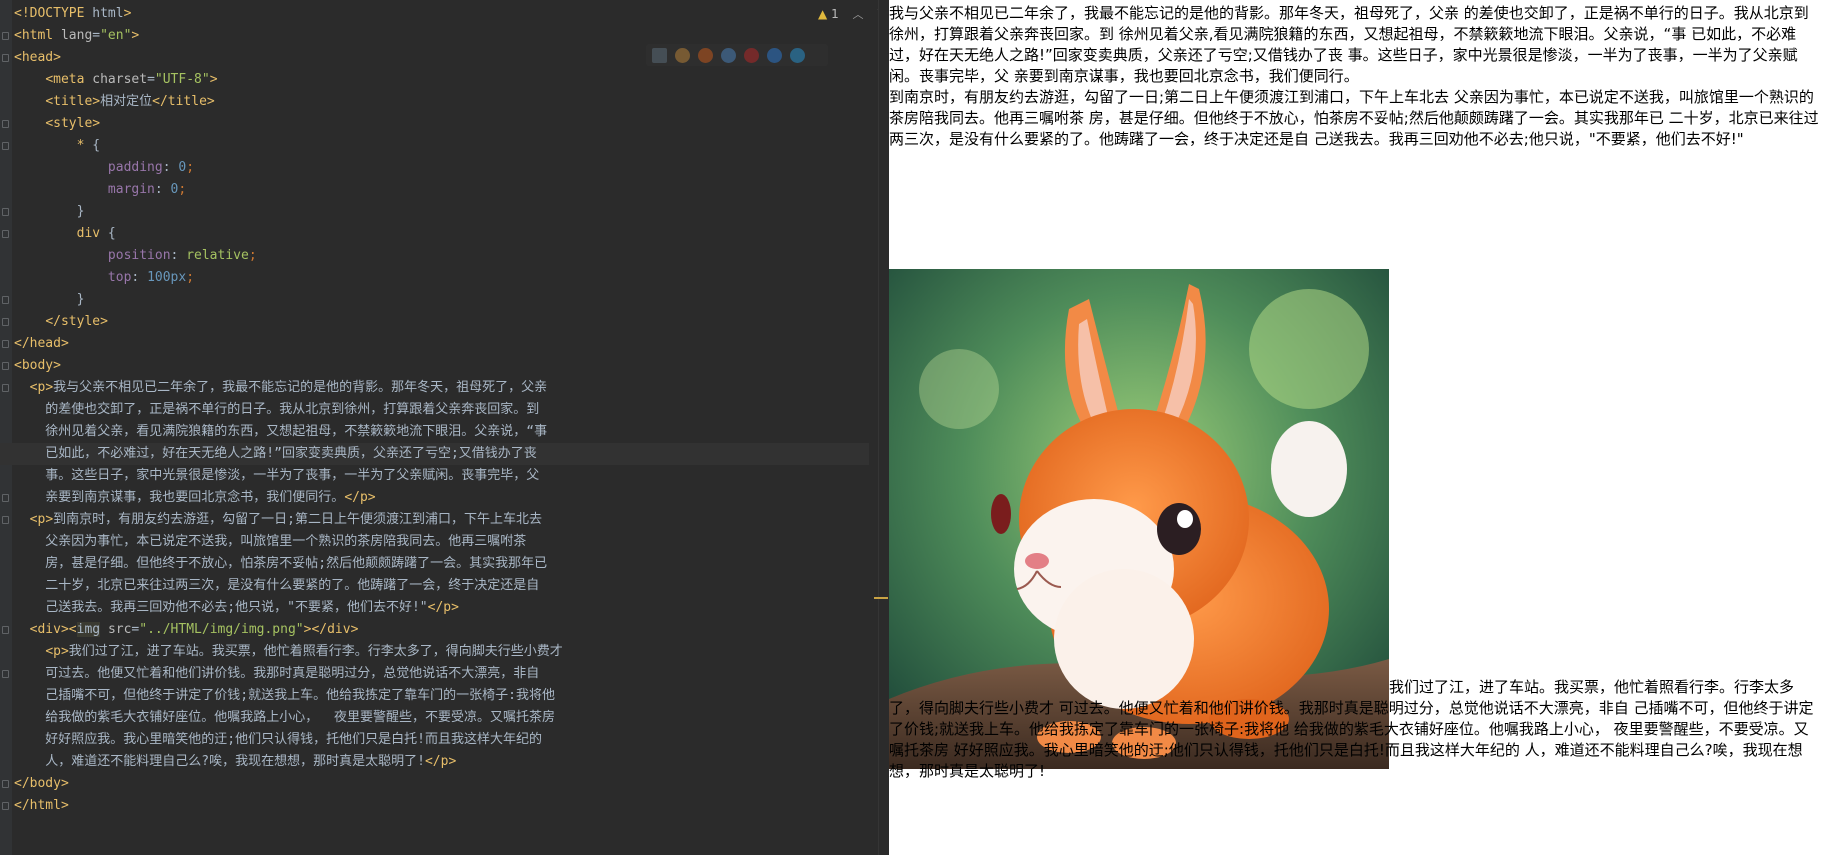 The height and width of the screenshot is (855, 1822). What do you see at coordinates (441, 278) in the screenshot?
I see `code-line: top: 100px;` at bounding box center [441, 278].